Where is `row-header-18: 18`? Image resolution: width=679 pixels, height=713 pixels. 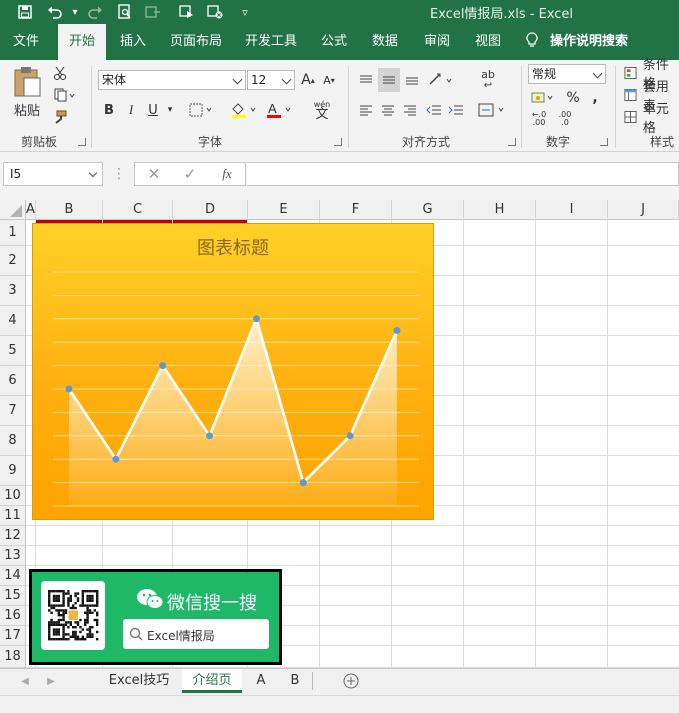 row-header-18: 18 is located at coordinates (13, 657).